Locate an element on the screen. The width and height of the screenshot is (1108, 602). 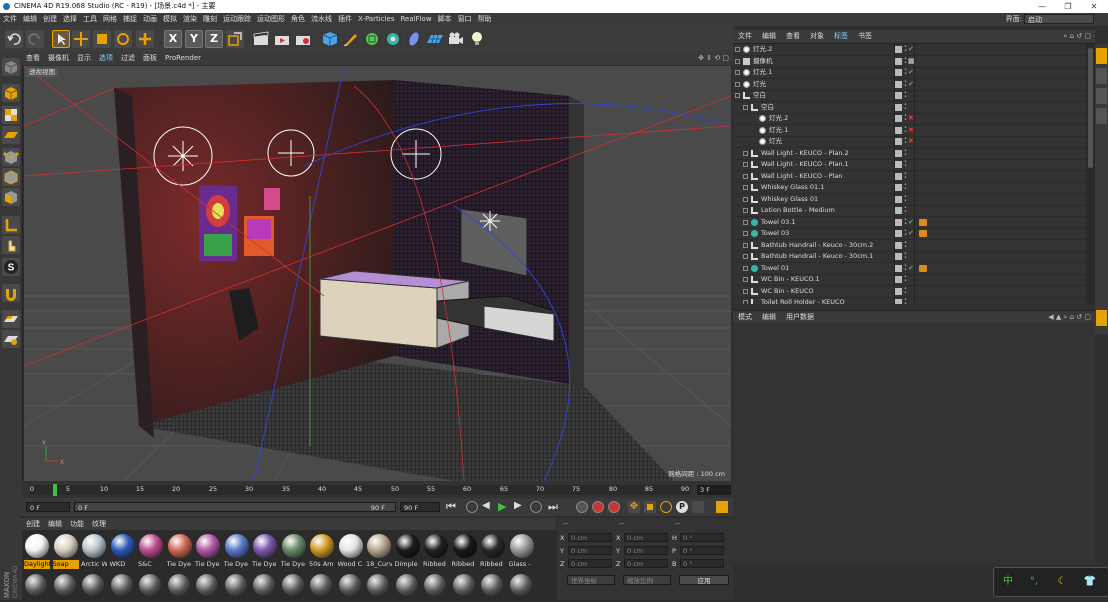
viewport-menu-options: 选项 is located at coordinates (106, 58).